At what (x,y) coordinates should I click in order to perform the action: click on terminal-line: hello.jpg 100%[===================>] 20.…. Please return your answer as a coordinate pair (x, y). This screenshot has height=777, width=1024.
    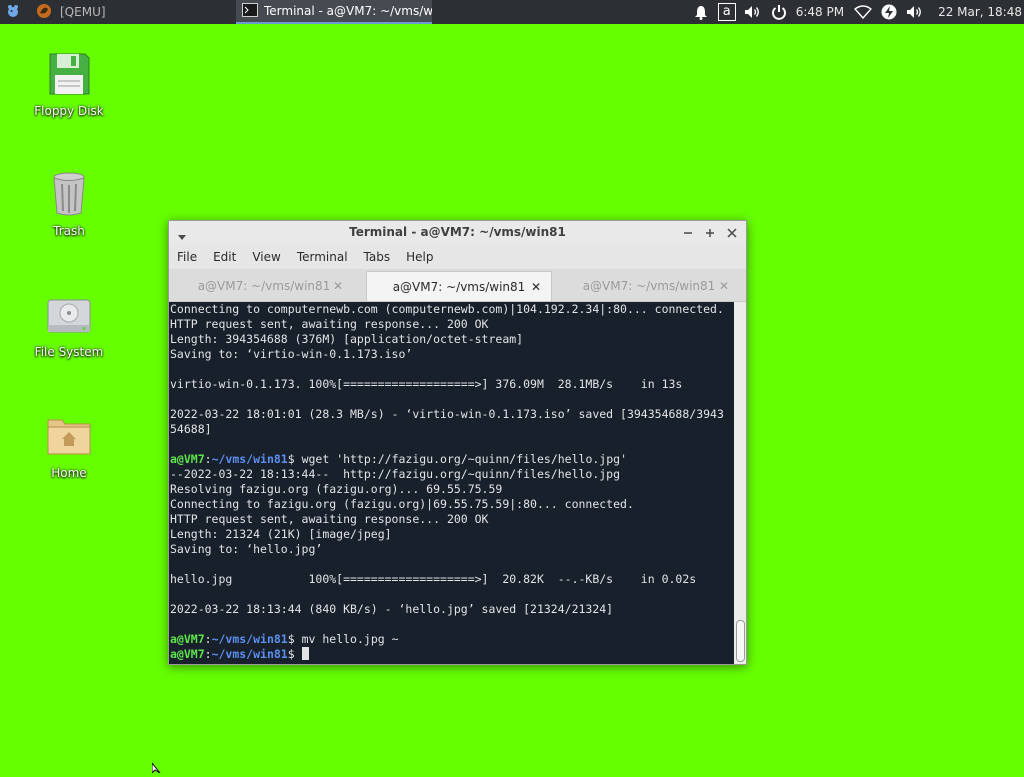
    Looking at the image, I should click on (452, 579).